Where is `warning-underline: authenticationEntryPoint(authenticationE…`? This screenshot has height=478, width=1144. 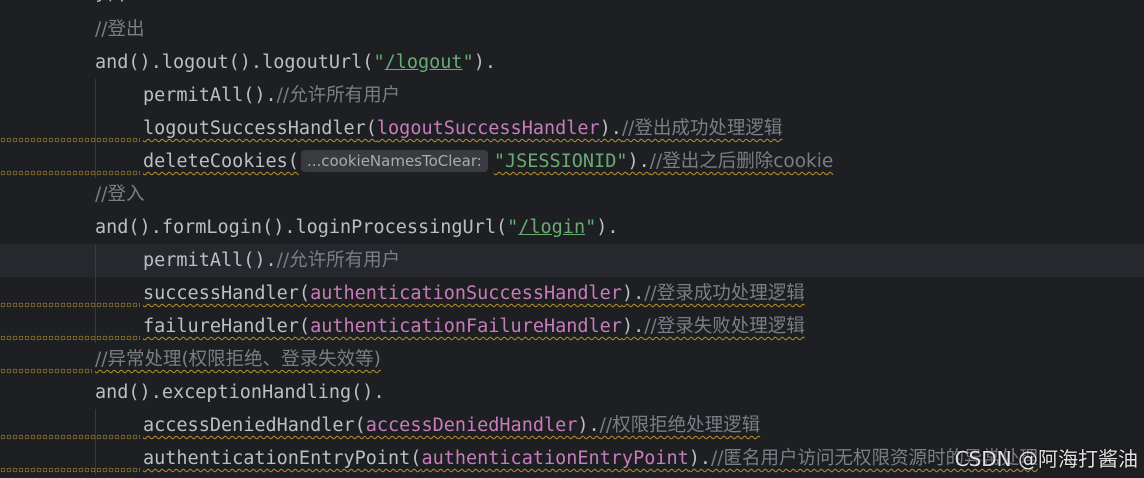 warning-underline: authenticationEntryPoint(authenticationE… is located at coordinates (590, 458).